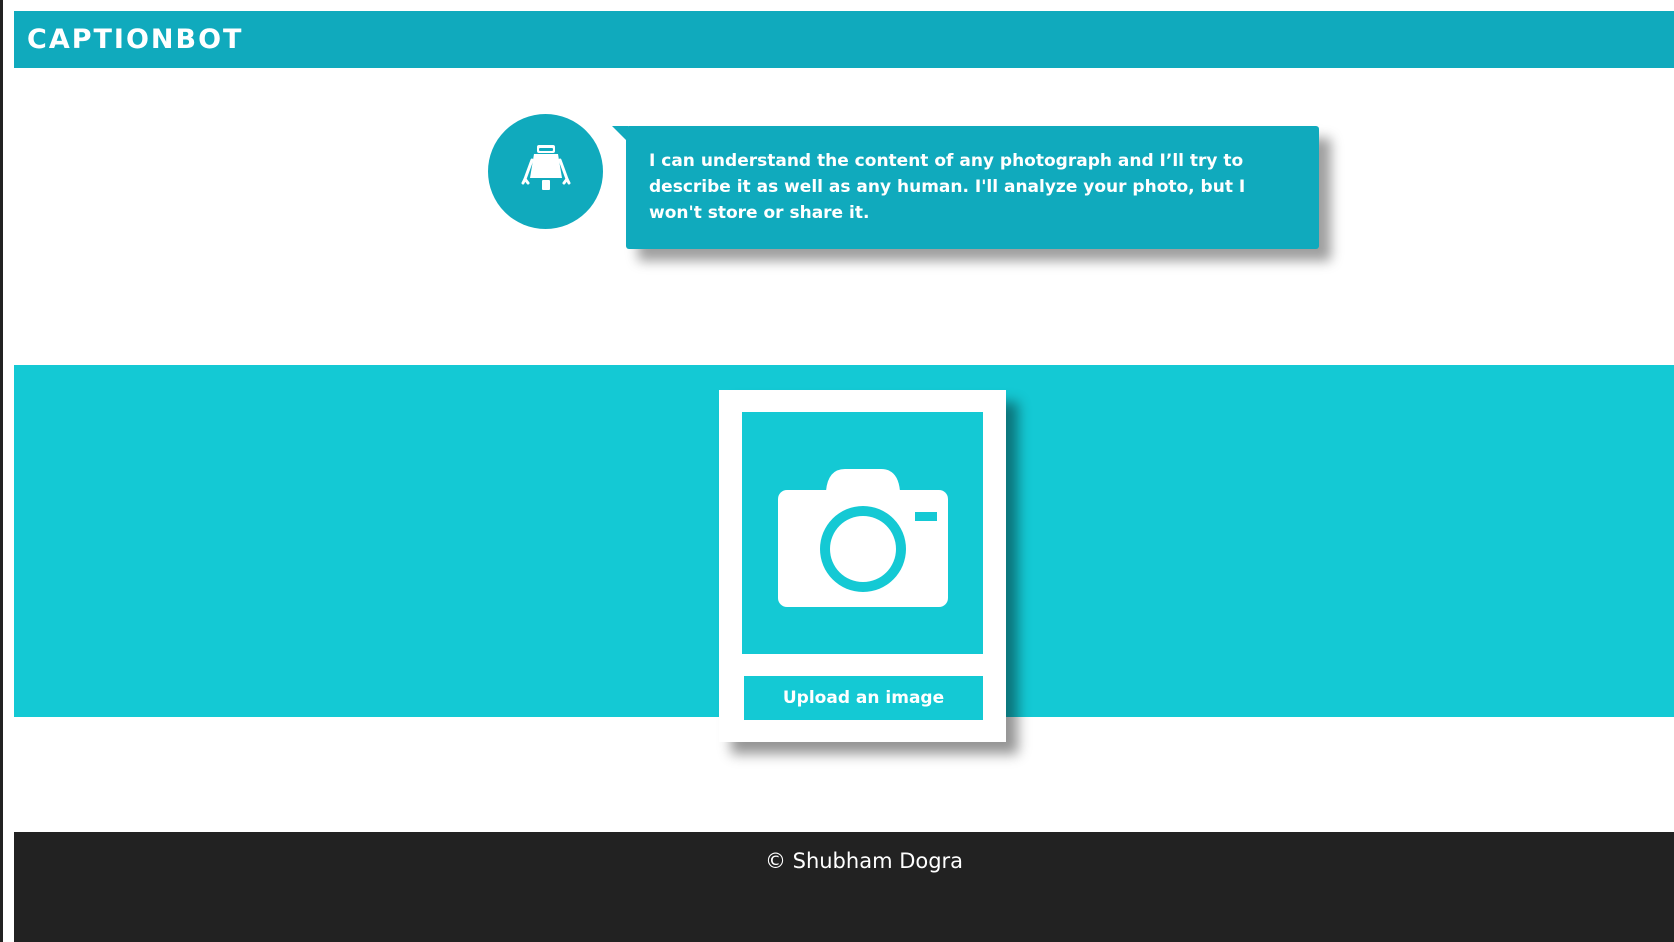 The height and width of the screenshot is (942, 1674). Describe the element at coordinates (844, 887) in the screenshot. I see `site-footer: © Shubham Dogra` at that location.